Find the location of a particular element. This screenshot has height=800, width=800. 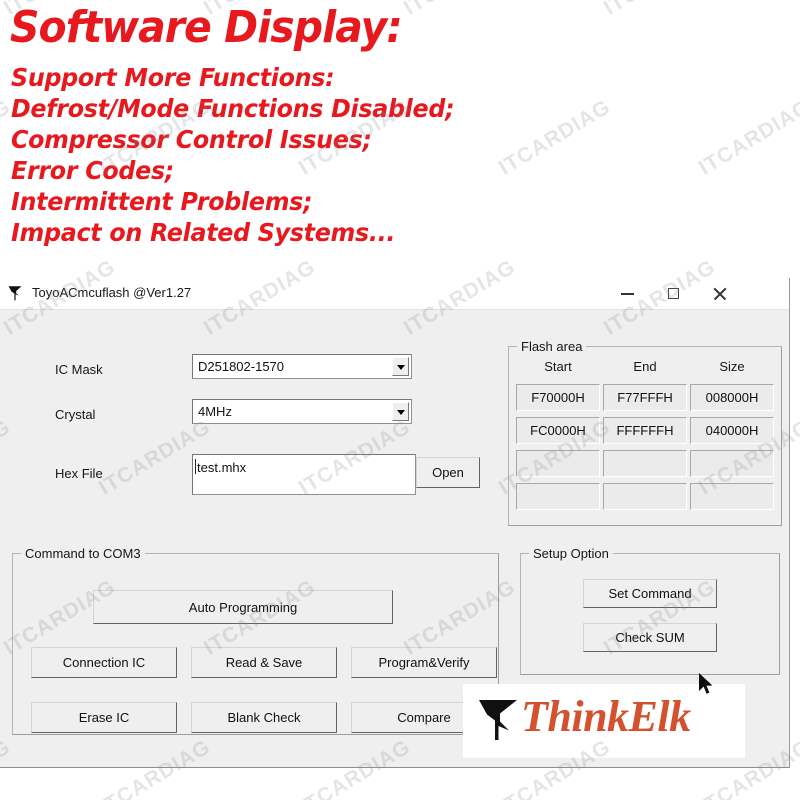

mouse-cursor is located at coordinates (706, 687).